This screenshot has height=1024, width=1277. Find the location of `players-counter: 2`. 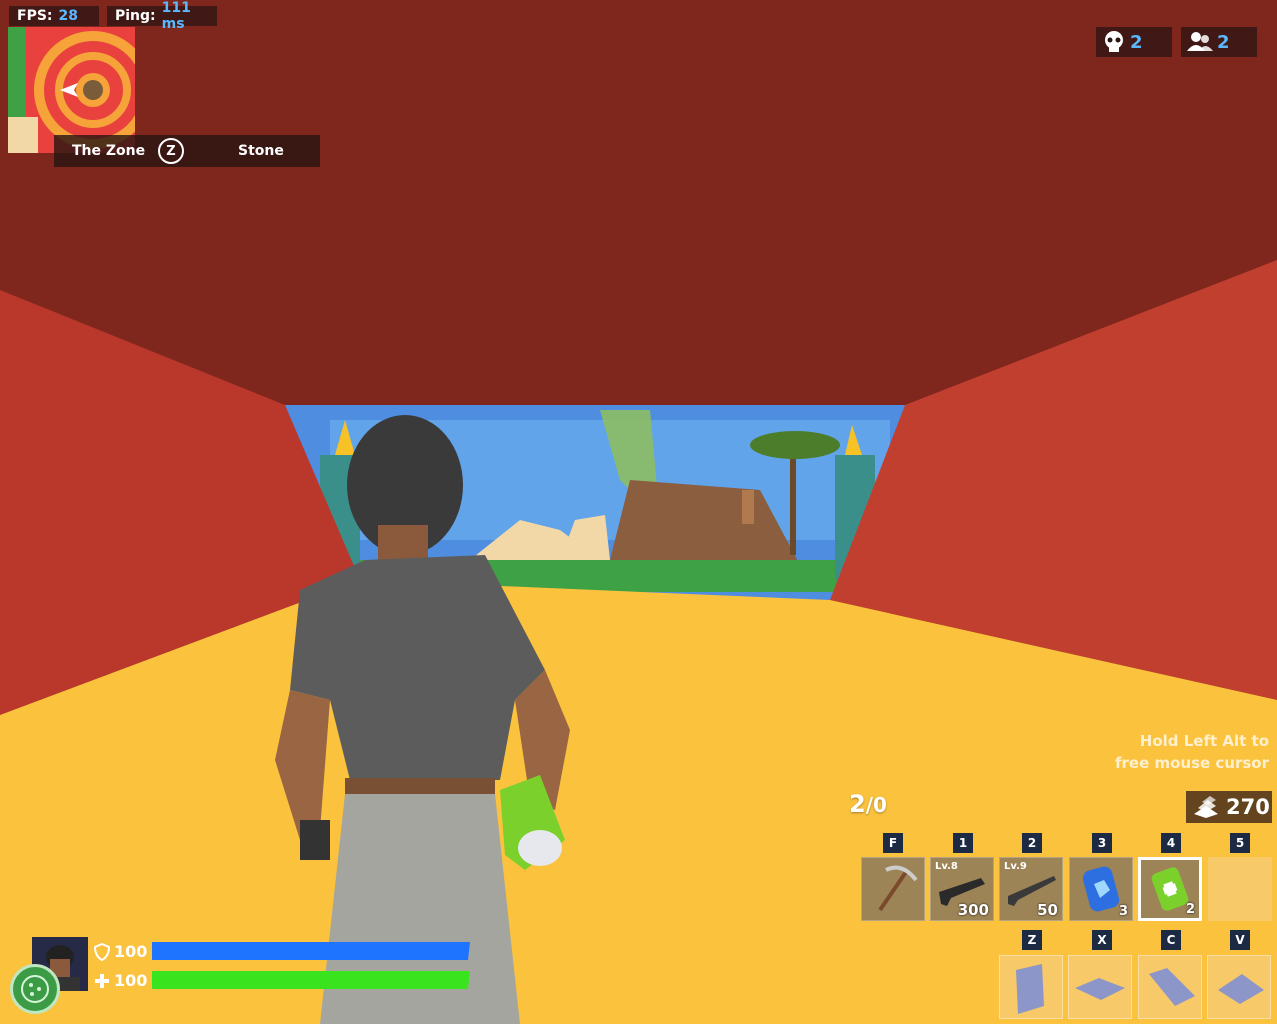

players-counter: 2 is located at coordinates (1219, 42).